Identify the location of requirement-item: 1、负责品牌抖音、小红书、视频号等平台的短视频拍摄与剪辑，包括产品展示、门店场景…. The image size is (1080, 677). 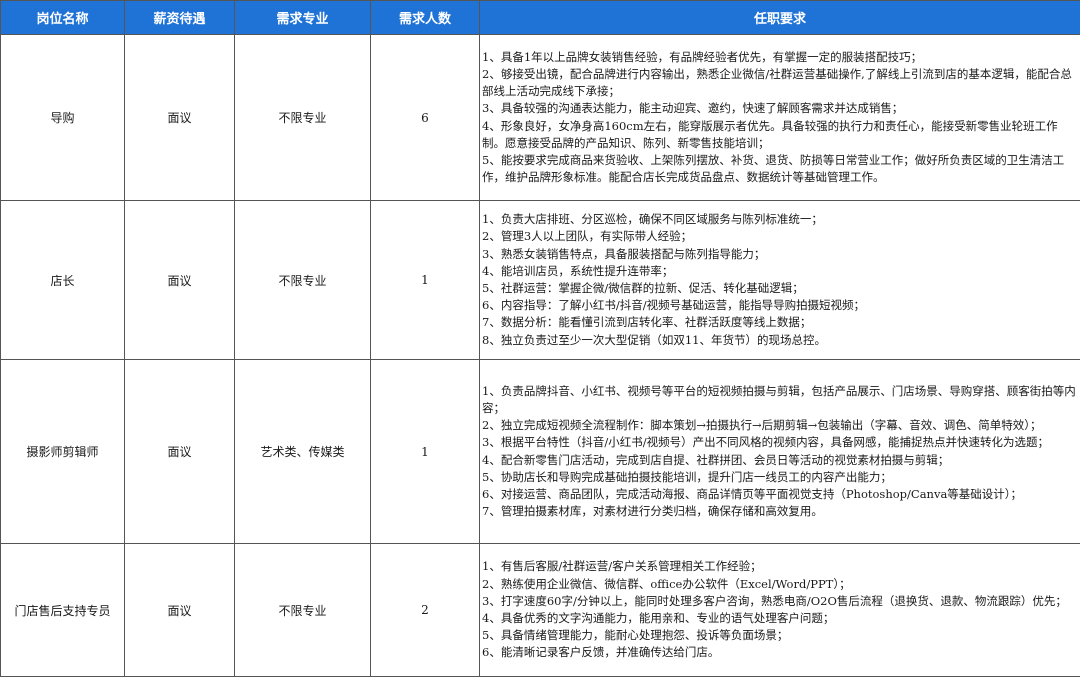
(779, 399).